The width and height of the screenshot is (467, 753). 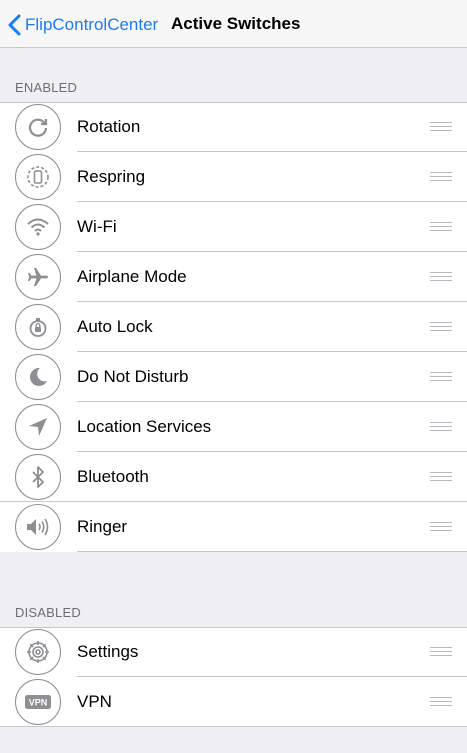 I want to click on list-item-label: Respring, so click(x=111, y=176).